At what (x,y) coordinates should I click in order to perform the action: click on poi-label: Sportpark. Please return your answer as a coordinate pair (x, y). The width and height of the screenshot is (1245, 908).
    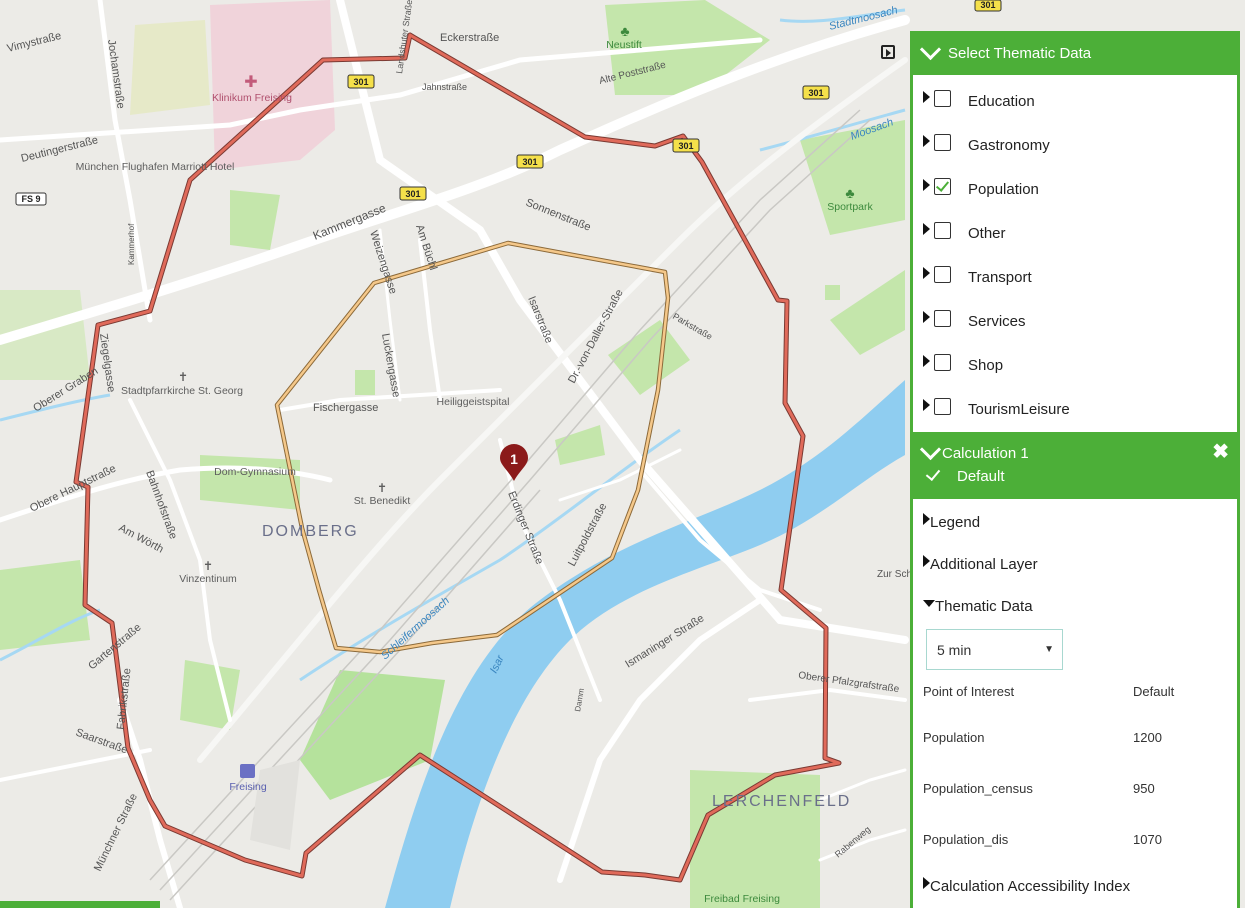
    Looking at the image, I should click on (850, 207).